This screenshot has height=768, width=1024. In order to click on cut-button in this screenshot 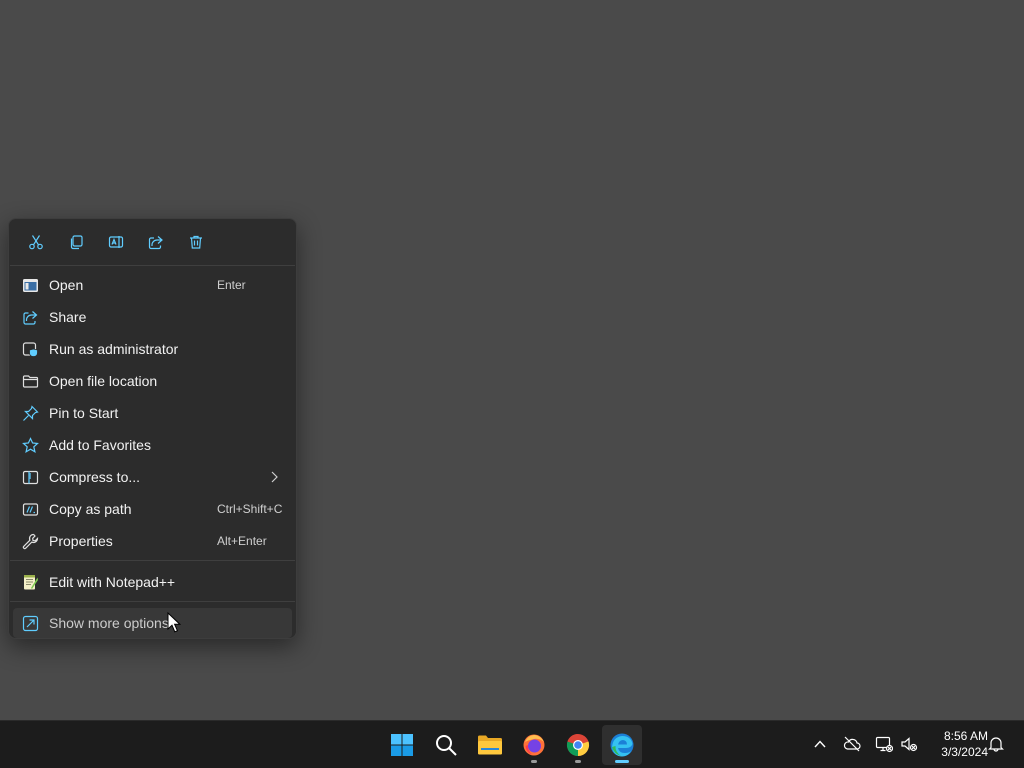, I will do `click(36, 242)`.